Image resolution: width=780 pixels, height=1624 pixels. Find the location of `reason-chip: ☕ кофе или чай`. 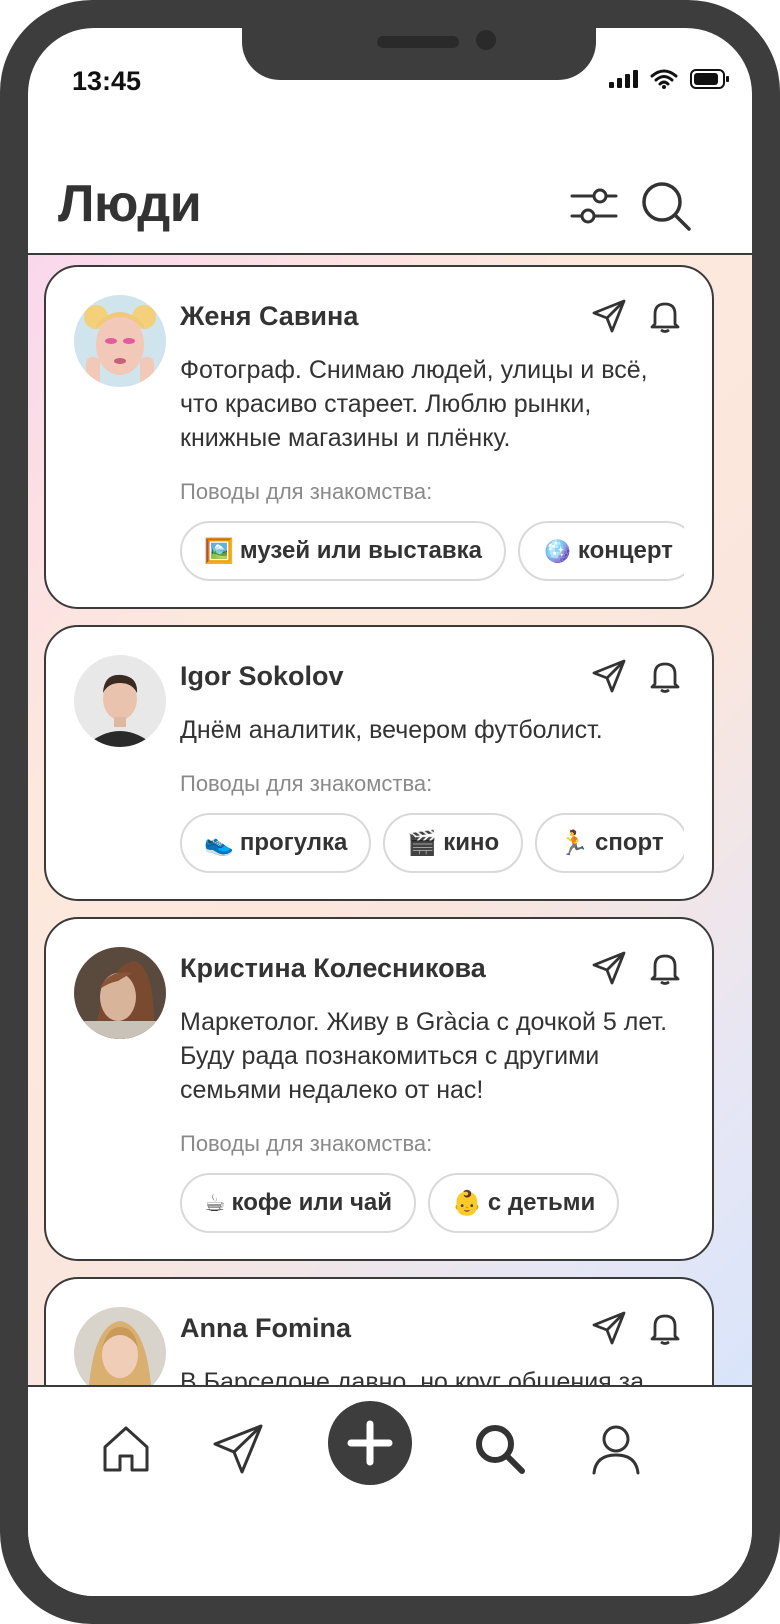

reason-chip: ☕ кофе или чай is located at coordinates (298, 1203).